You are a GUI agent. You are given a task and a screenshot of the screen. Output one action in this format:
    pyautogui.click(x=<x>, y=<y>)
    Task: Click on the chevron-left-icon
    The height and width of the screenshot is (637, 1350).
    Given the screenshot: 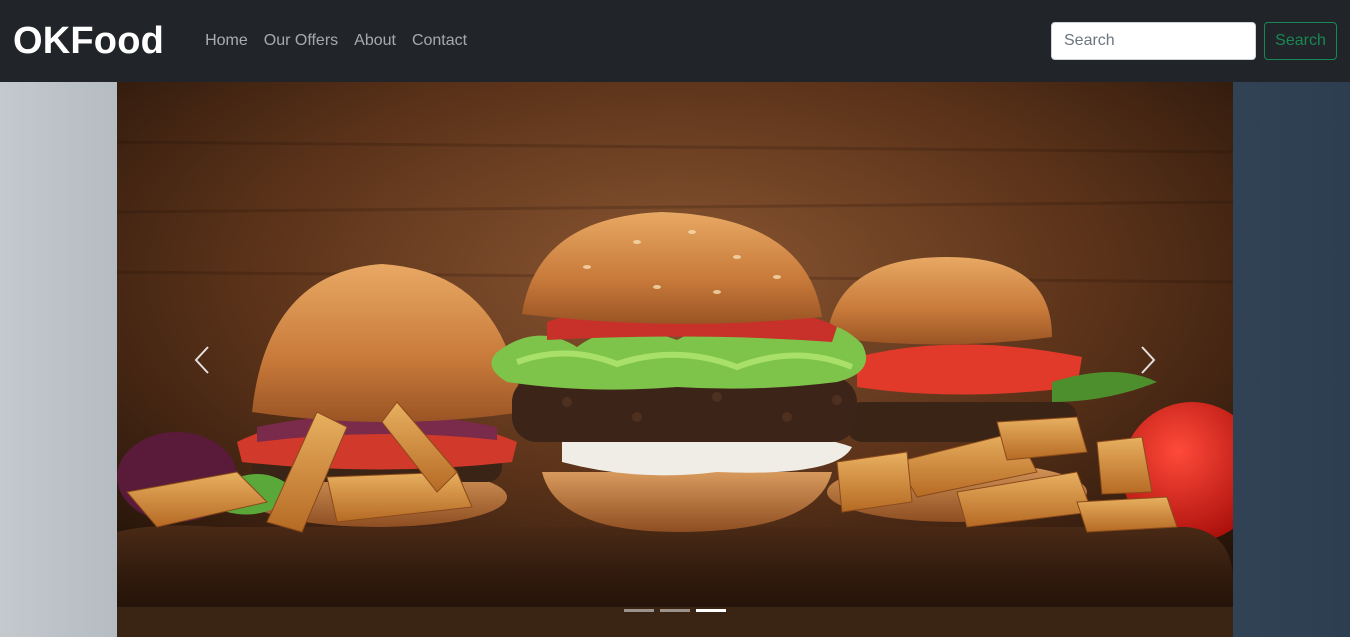 What is the action you would take?
    pyautogui.click(x=201, y=359)
    